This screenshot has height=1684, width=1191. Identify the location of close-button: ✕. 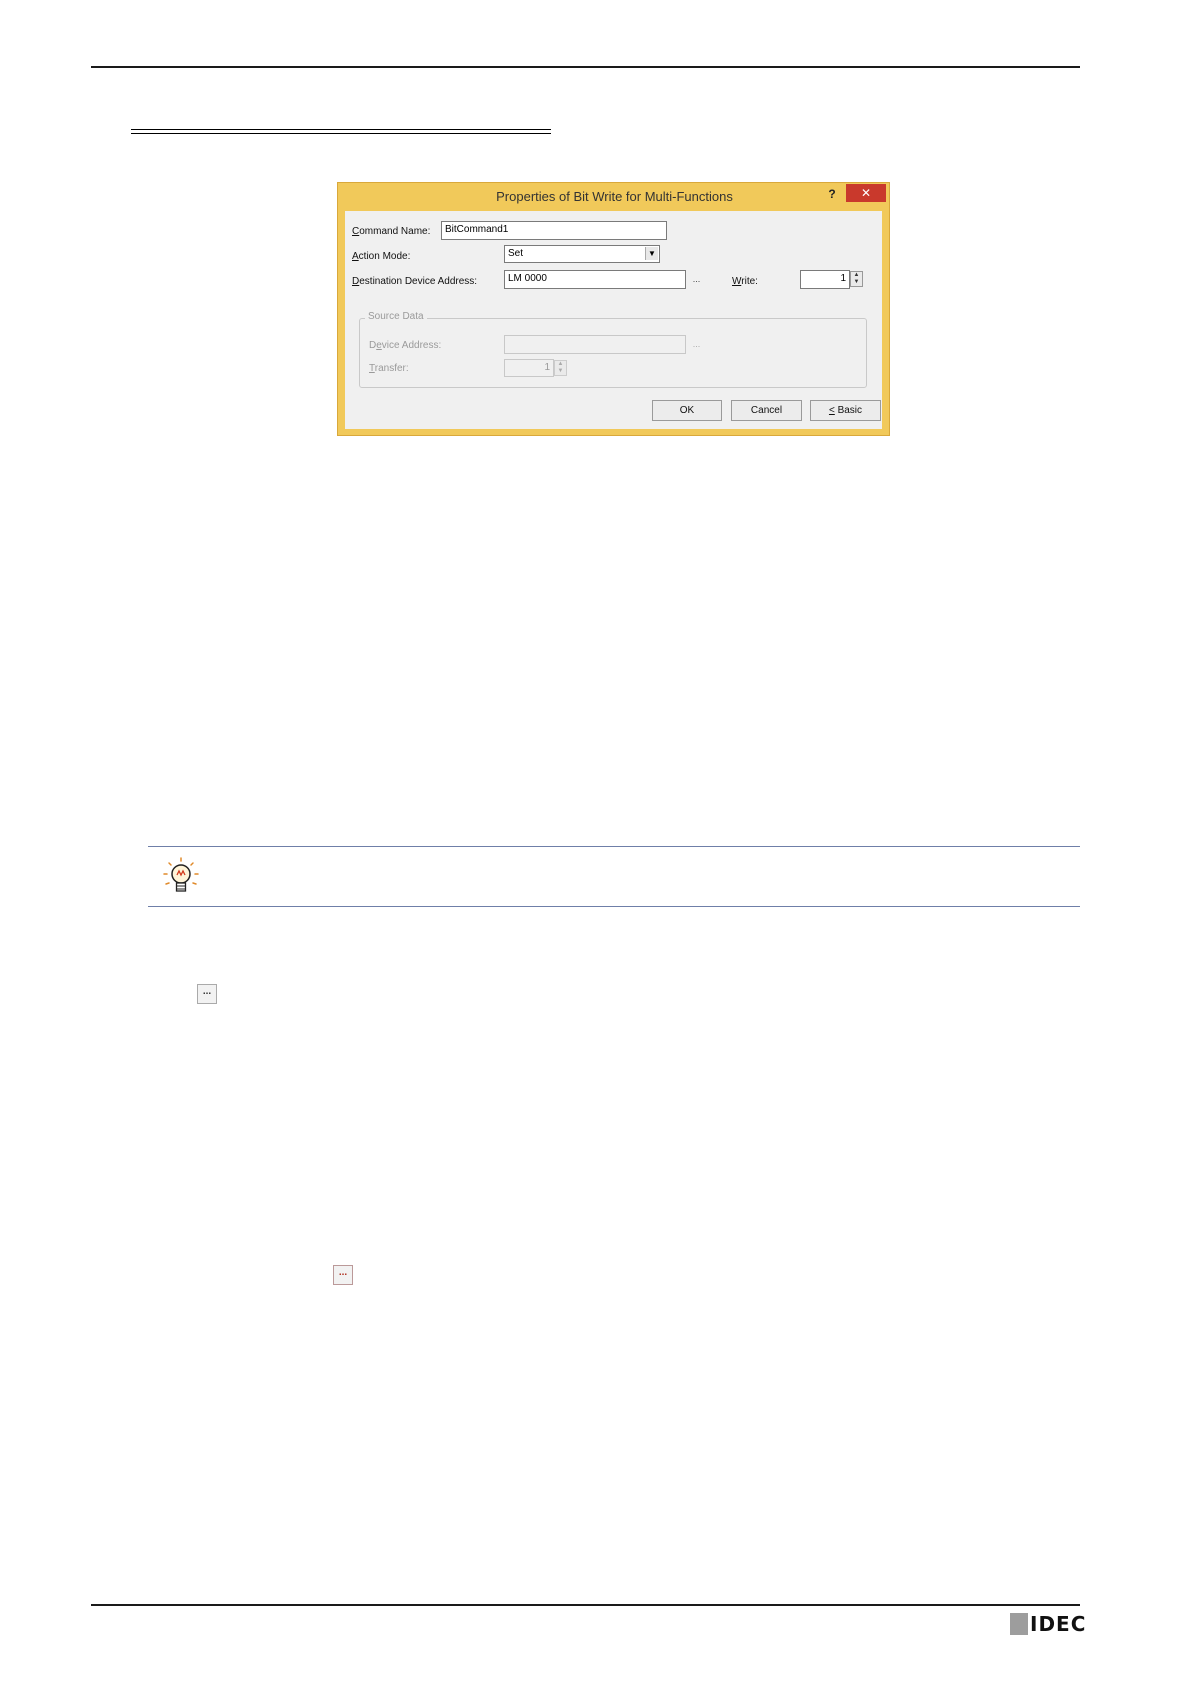
(866, 193).